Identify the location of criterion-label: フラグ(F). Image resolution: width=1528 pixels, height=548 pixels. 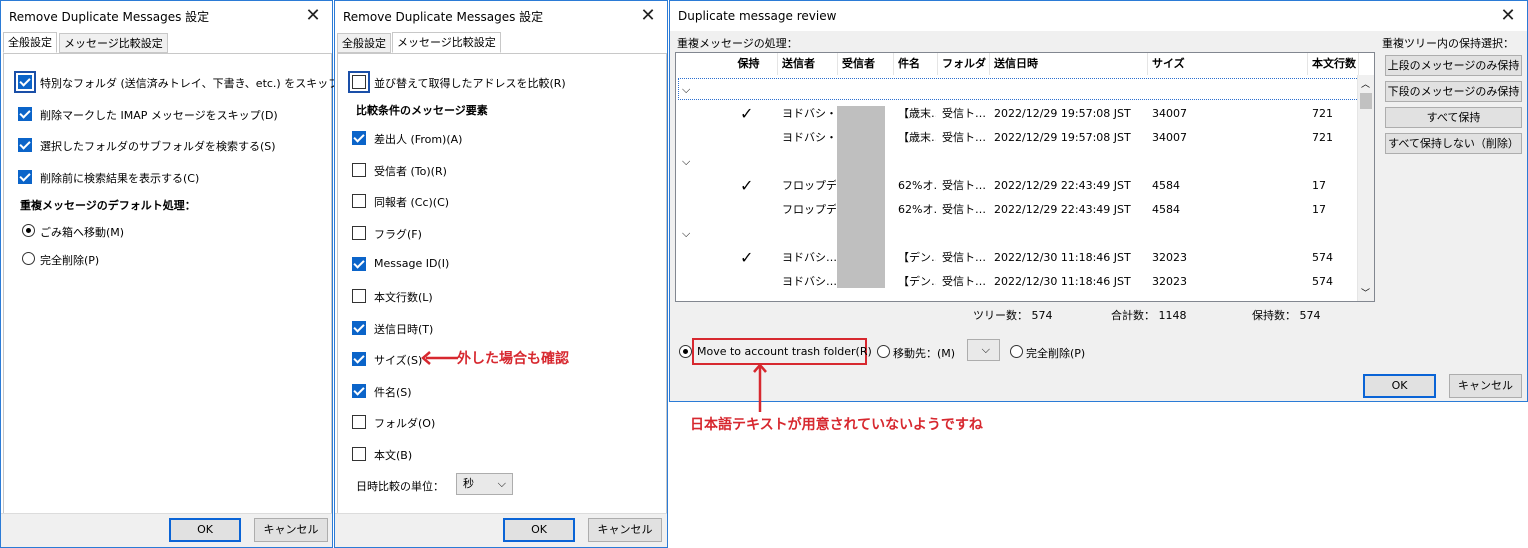
(398, 234).